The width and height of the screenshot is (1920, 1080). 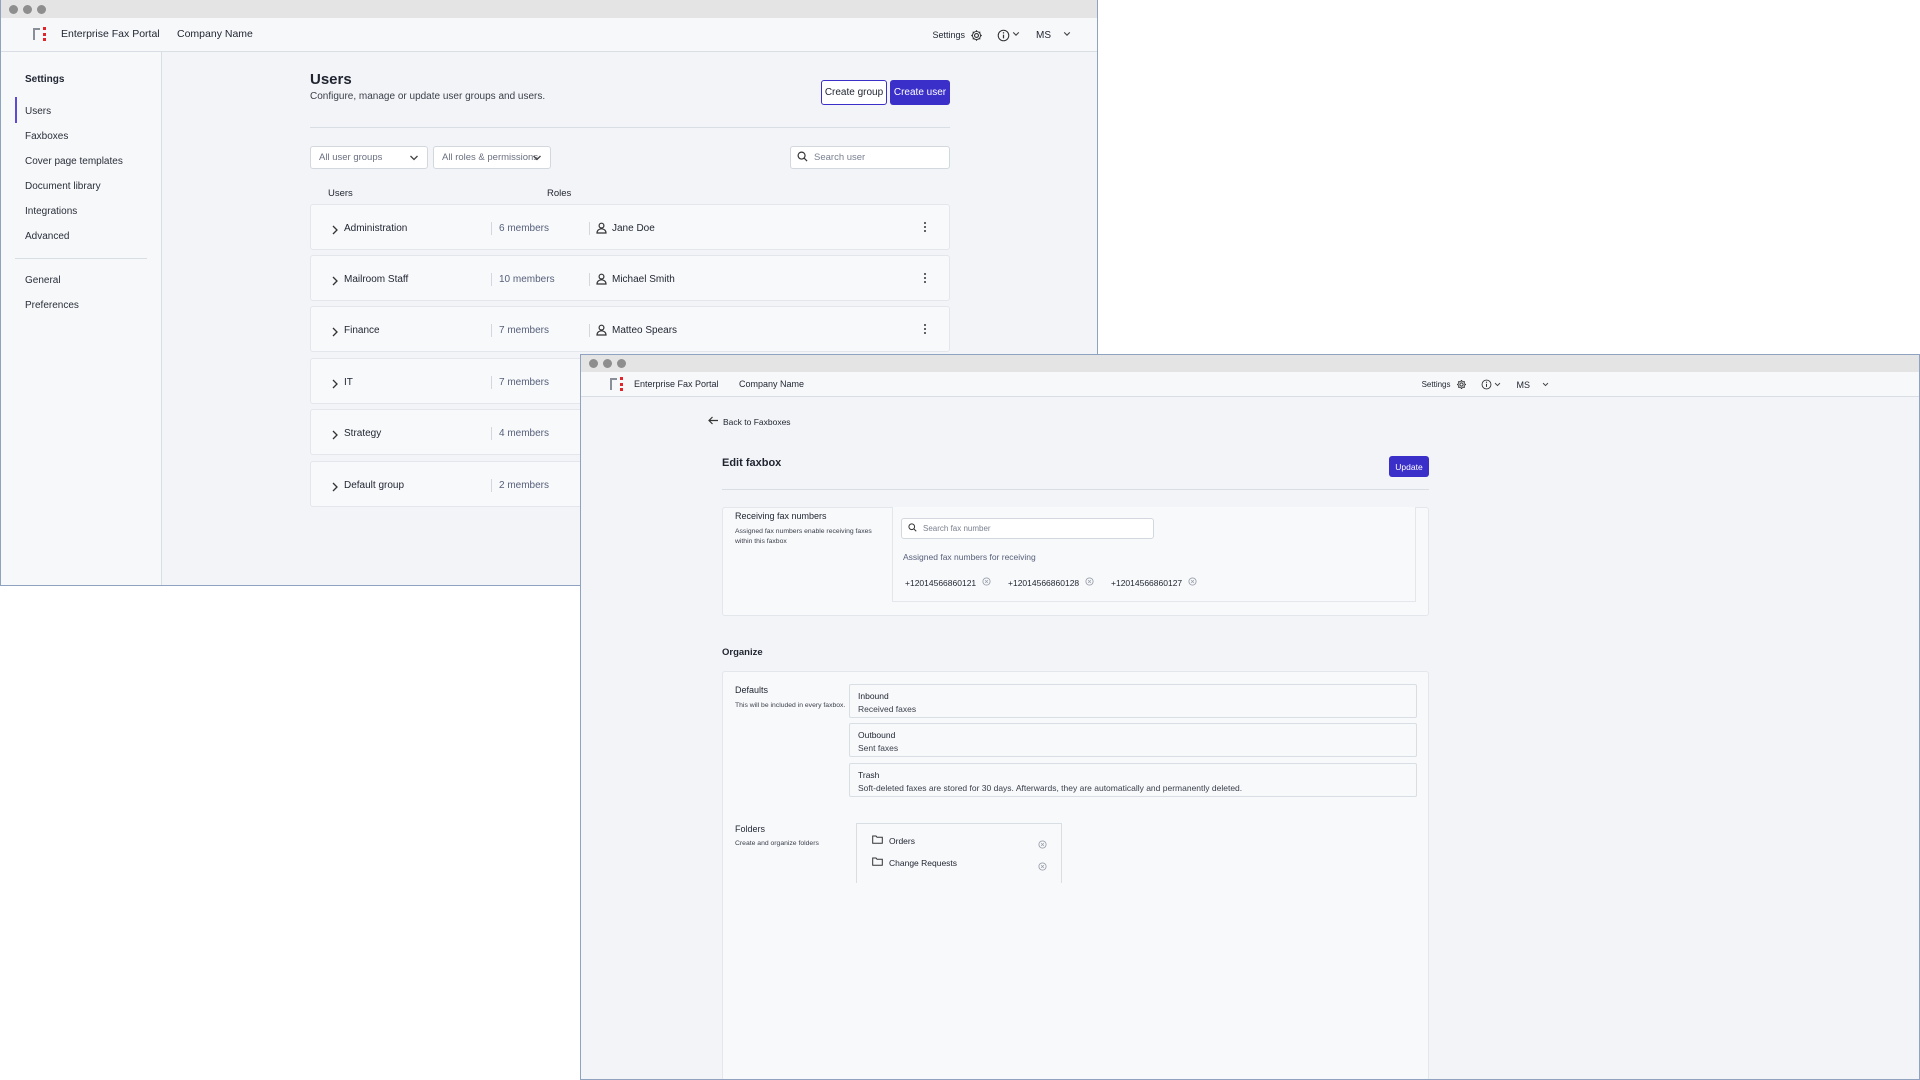 I want to click on header-actions: Settings MS, so click(x=1014, y=35).